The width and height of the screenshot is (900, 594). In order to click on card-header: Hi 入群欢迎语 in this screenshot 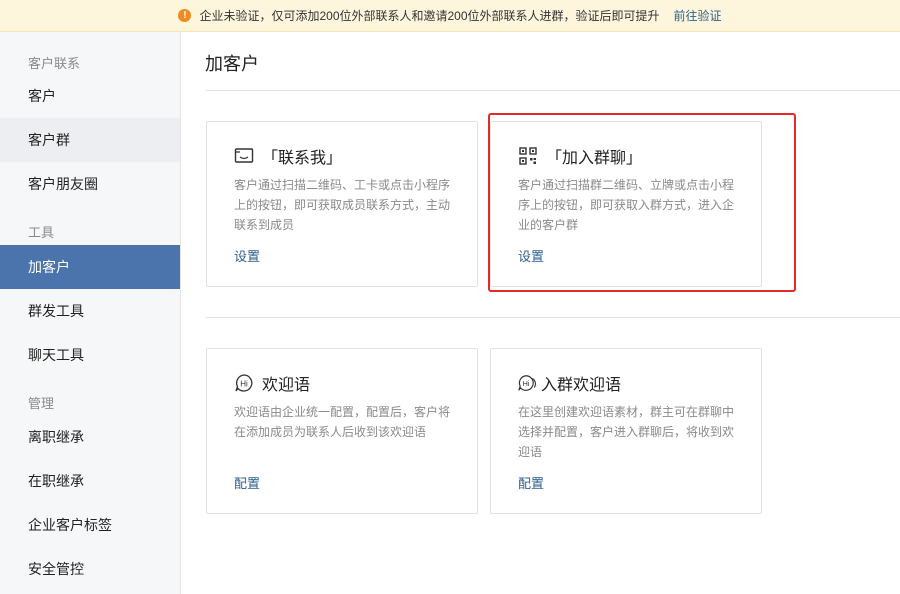, I will do `click(569, 383)`.